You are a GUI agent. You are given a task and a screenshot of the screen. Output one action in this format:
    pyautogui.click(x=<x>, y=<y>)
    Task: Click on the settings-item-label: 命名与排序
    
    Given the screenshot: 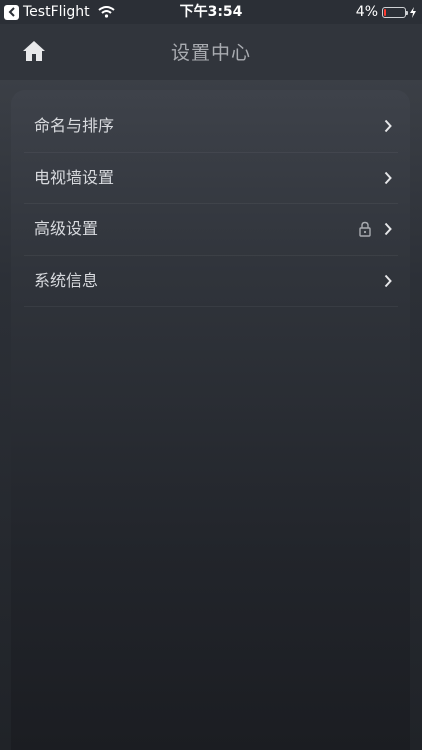 What is the action you would take?
    pyautogui.click(x=74, y=125)
    